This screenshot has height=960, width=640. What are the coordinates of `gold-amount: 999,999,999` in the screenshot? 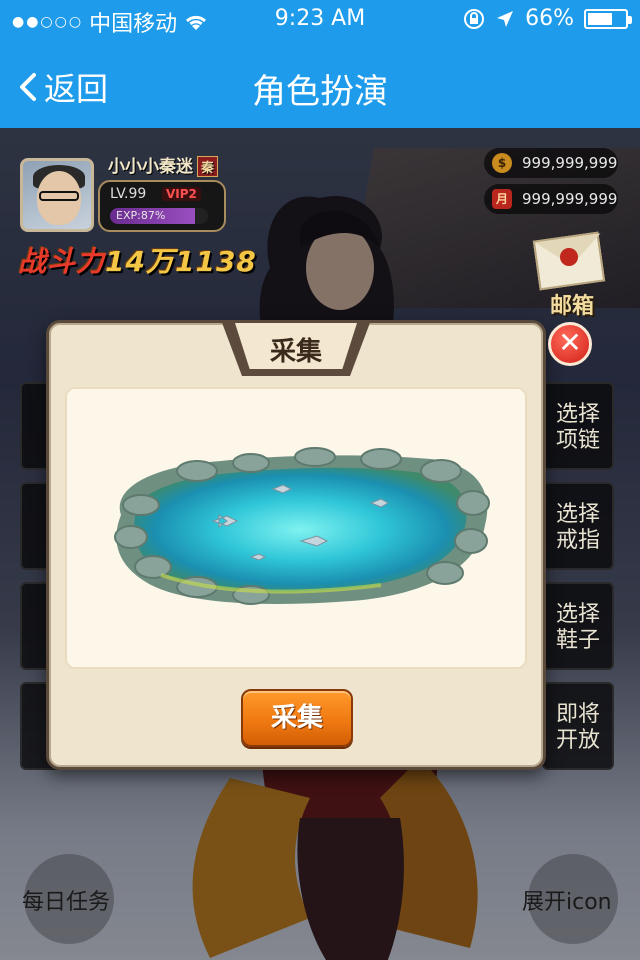 It's located at (570, 163).